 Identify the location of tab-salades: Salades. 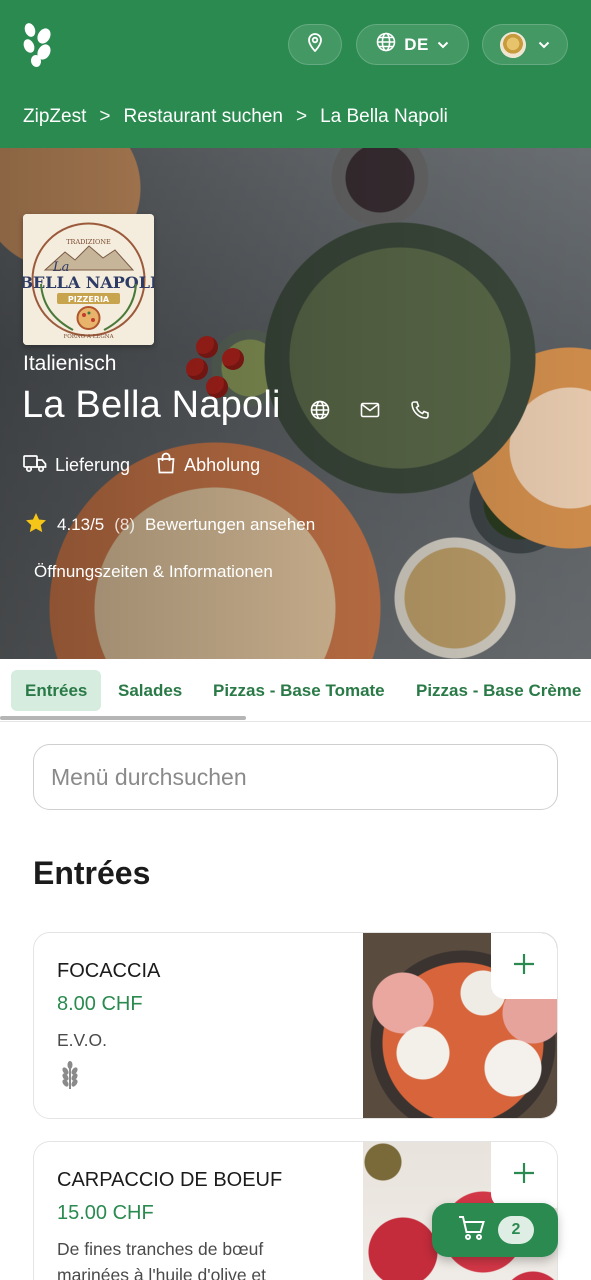
(150, 690).